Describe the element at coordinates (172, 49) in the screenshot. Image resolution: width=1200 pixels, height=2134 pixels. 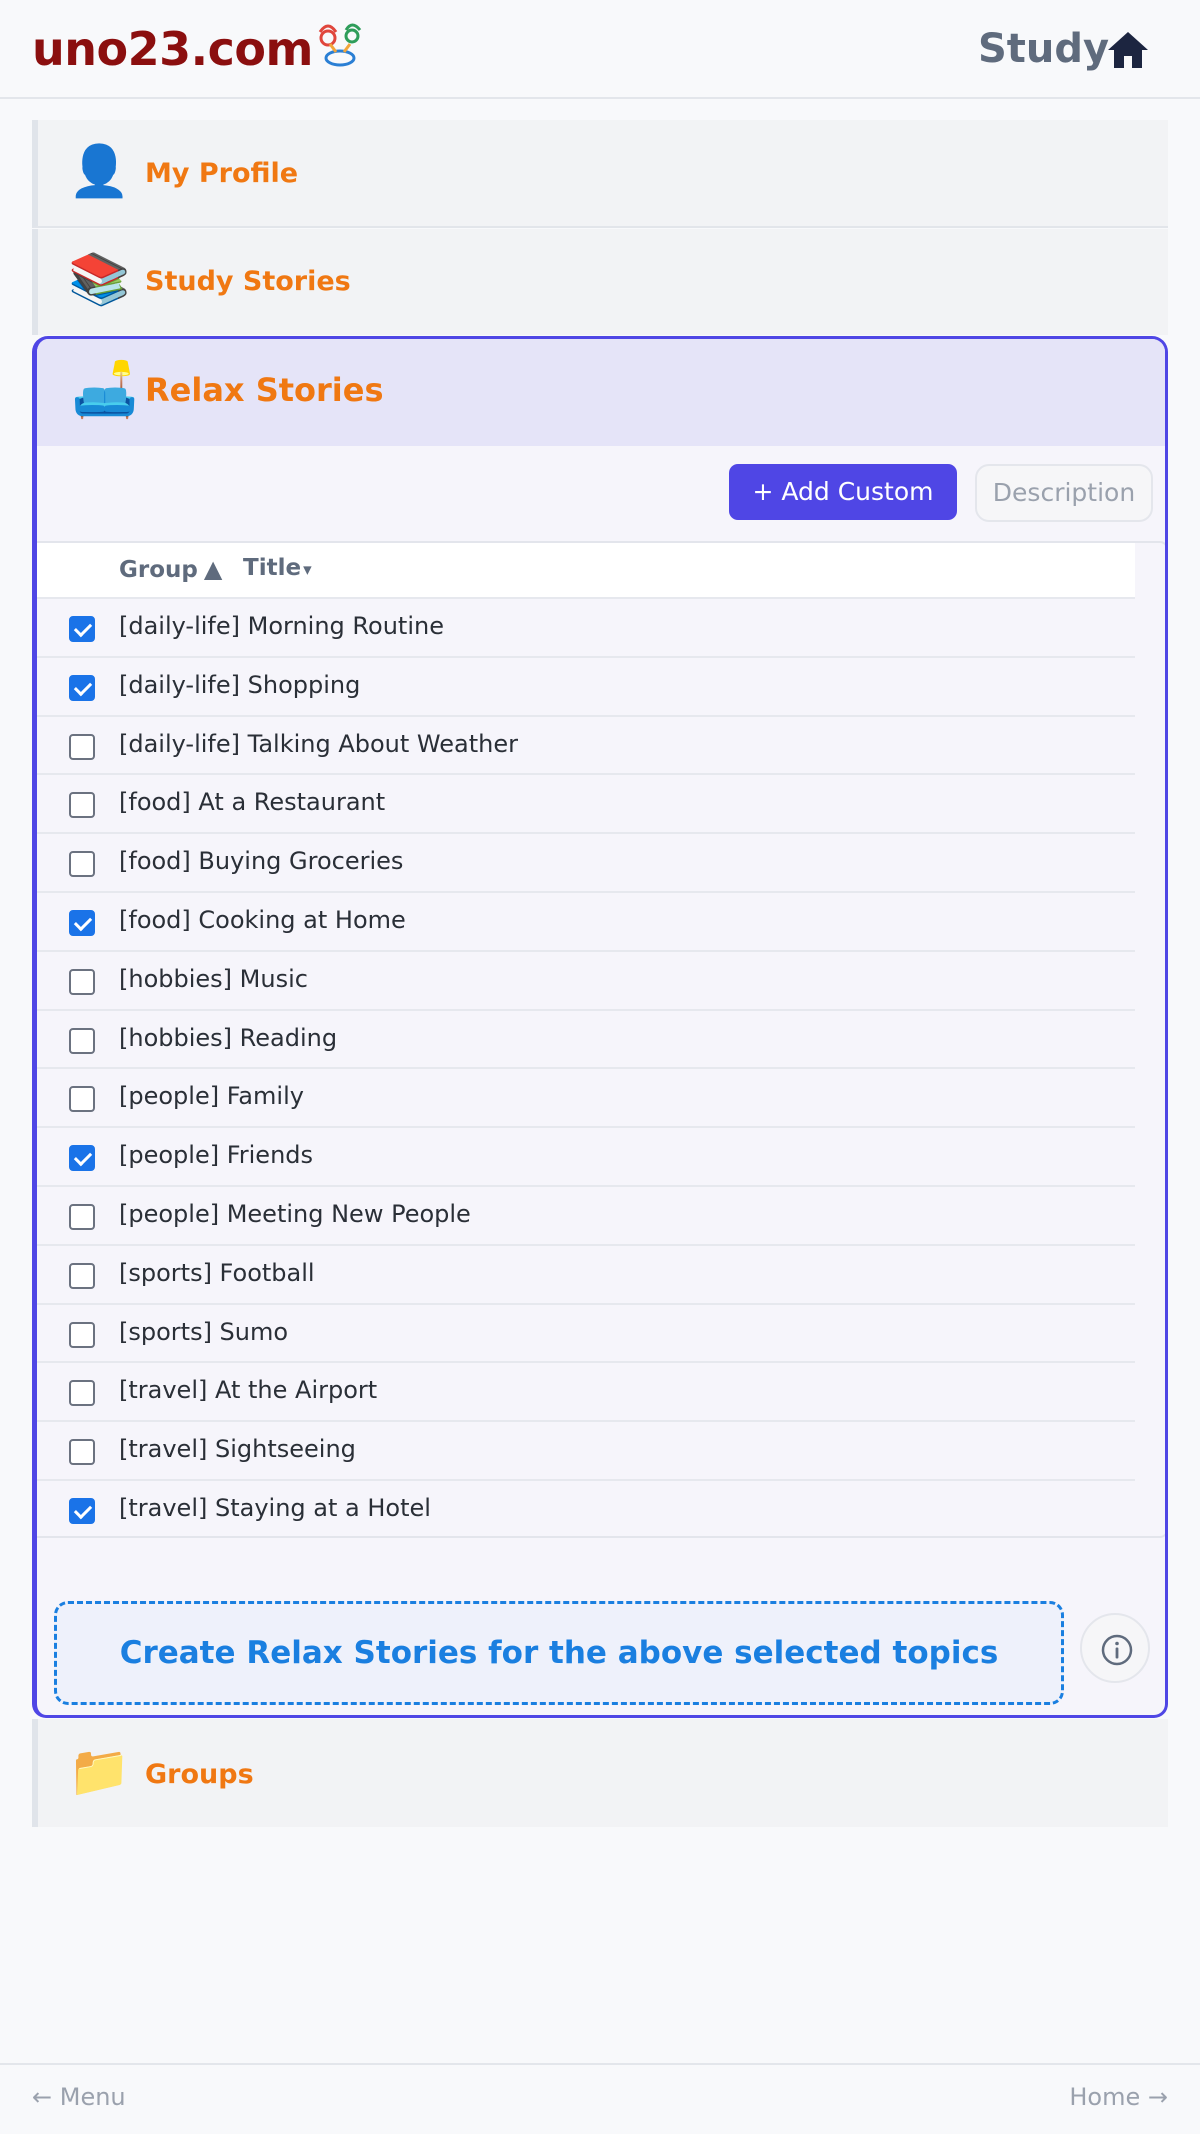
I see `brand-name: uno23.com` at that location.